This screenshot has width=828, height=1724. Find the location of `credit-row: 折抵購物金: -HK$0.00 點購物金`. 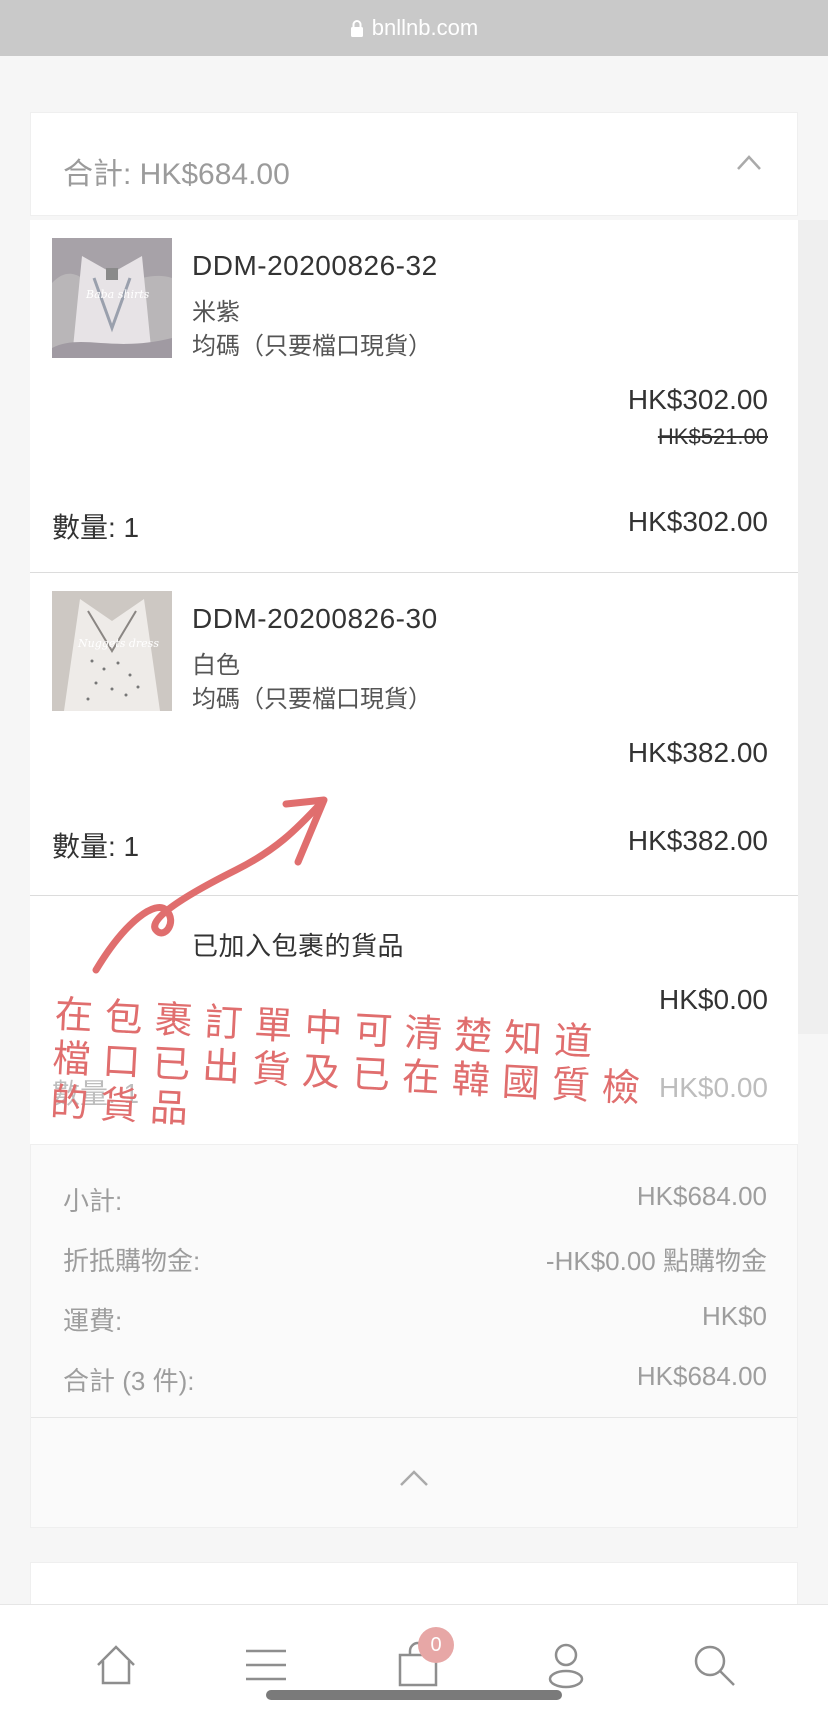

credit-row: 折抵購物金: -HK$0.00 點購物金 is located at coordinates (415, 1259).